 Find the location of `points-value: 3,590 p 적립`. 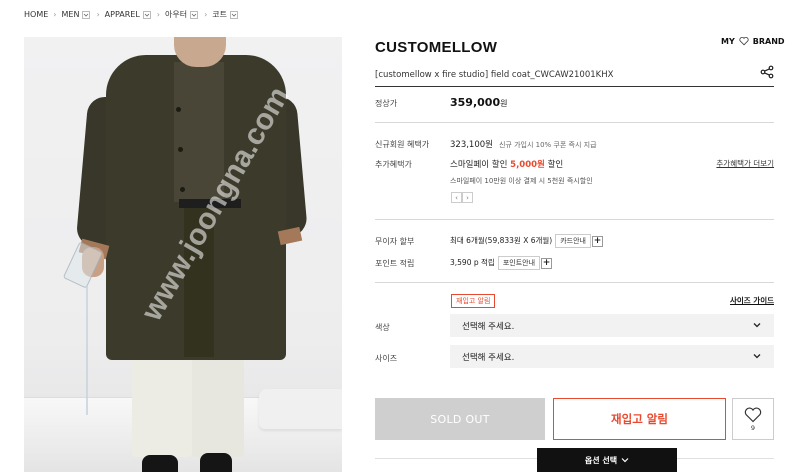

points-value: 3,590 p 적립 is located at coordinates (472, 262).